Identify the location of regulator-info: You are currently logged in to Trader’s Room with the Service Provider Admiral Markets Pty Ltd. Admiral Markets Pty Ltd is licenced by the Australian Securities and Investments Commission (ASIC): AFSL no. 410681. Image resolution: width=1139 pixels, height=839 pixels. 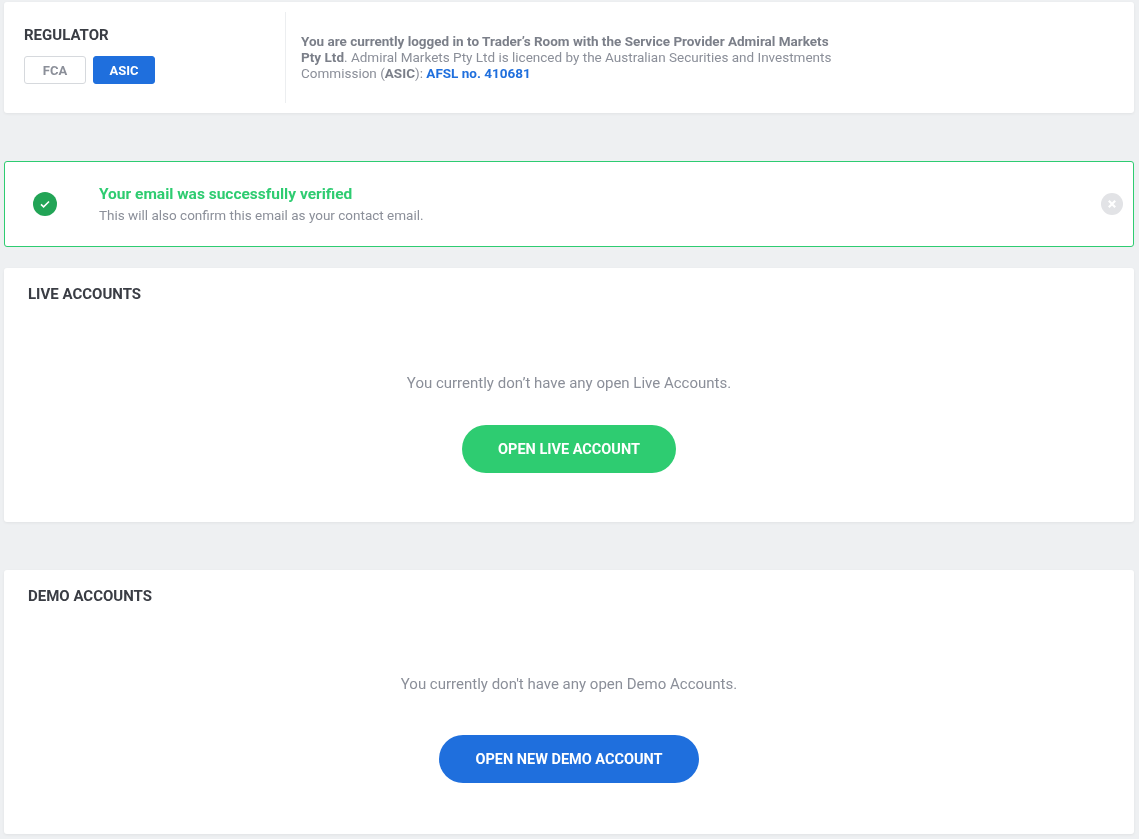
(567, 58).